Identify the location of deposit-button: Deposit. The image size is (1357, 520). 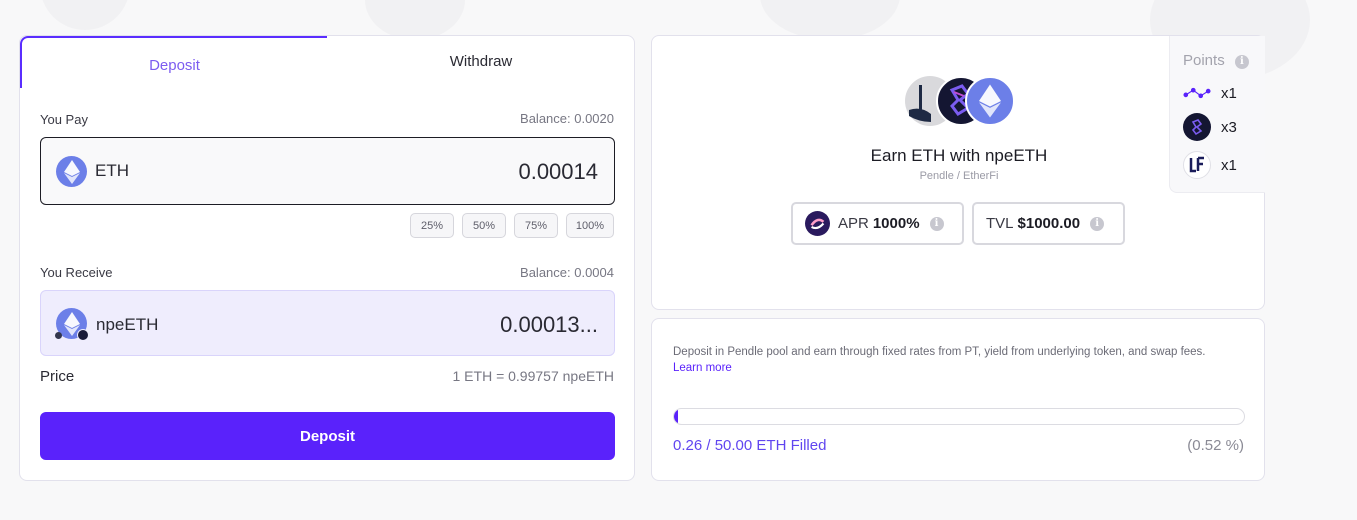
(327, 436).